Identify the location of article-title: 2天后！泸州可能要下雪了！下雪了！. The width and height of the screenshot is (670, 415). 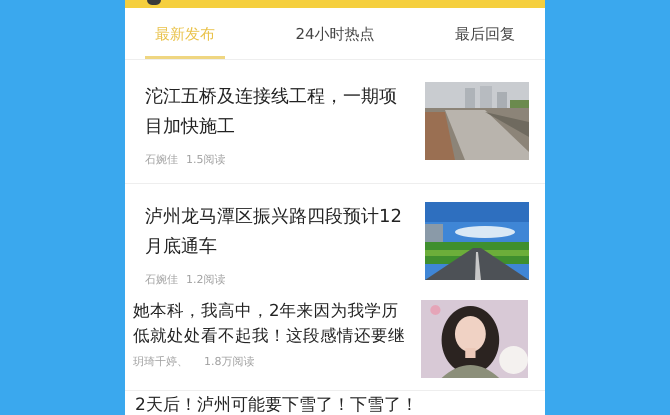
(335, 405).